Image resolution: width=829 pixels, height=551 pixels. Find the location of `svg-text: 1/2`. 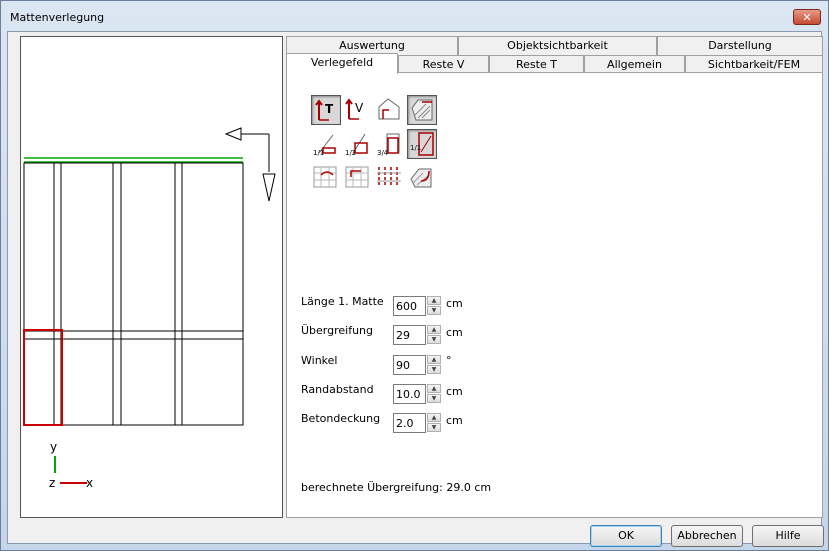

svg-text: 1/2 is located at coordinates (350, 153).